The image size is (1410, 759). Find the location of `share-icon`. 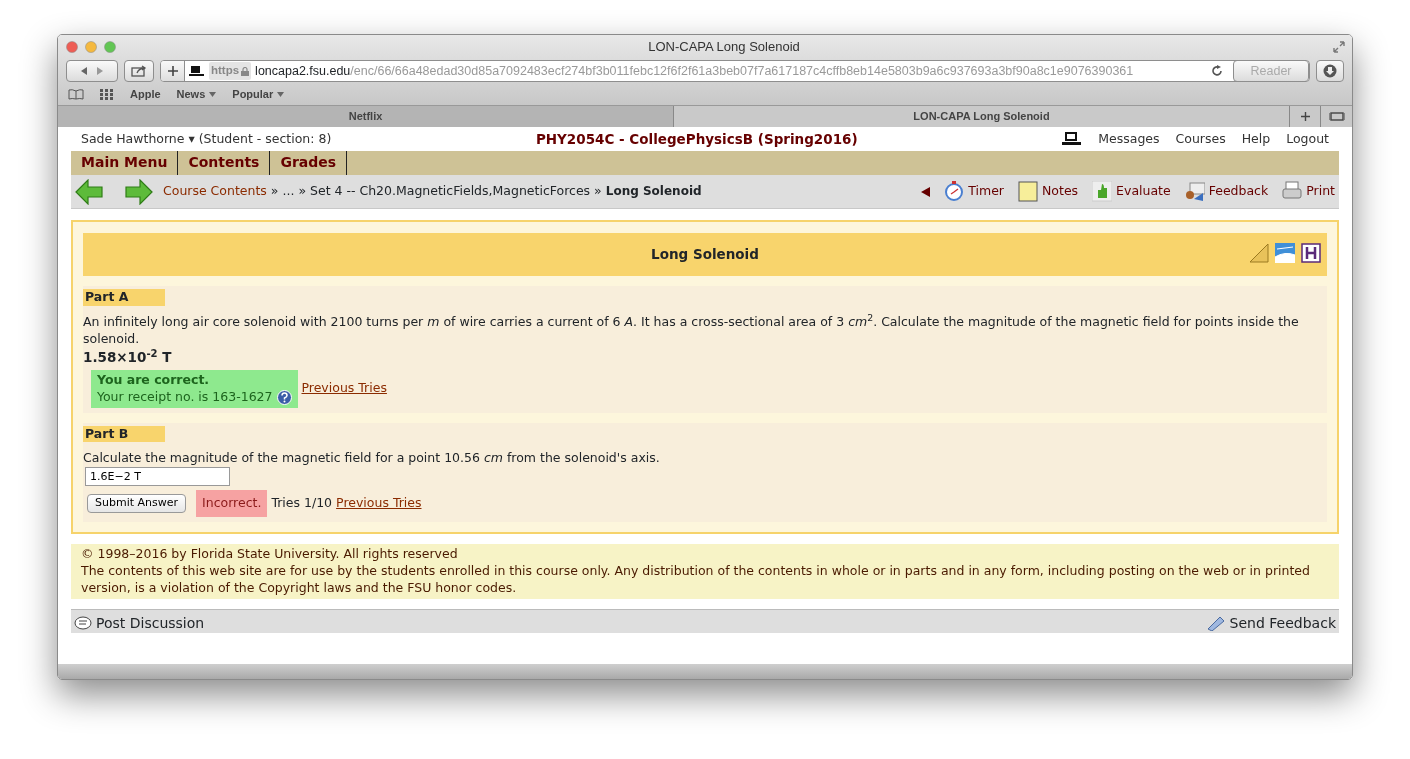

share-icon is located at coordinates (139, 71).